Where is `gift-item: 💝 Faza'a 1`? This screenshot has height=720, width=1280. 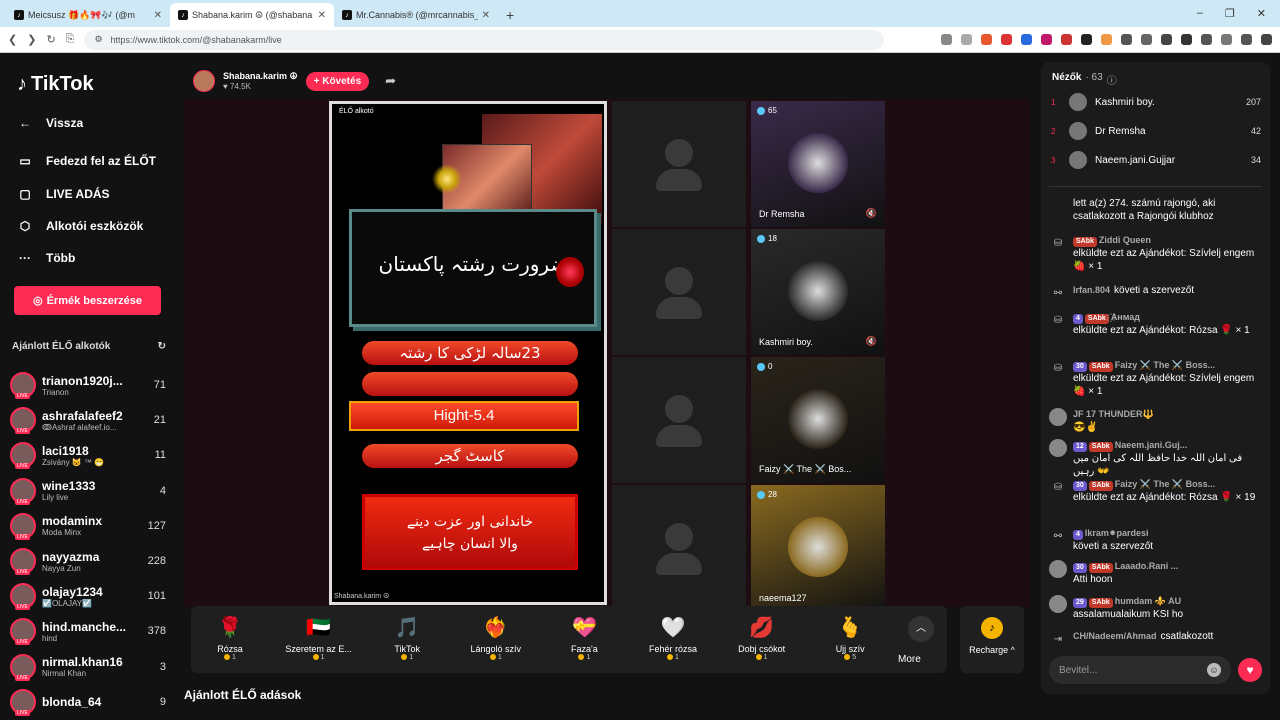
gift-item: 💝 Faza'a 1 is located at coordinates (584, 638).